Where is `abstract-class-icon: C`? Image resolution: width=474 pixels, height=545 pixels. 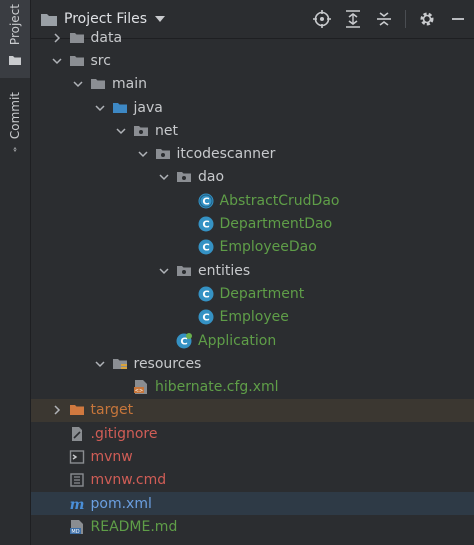
abstract-class-icon: C is located at coordinates (206, 201).